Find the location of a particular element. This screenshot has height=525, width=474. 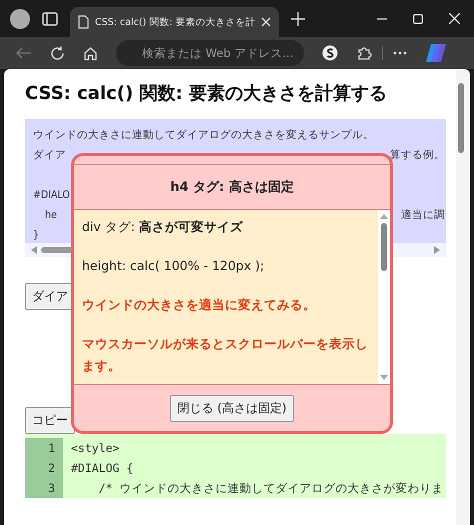

line-number: 3 is located at coordinates (44, 488).